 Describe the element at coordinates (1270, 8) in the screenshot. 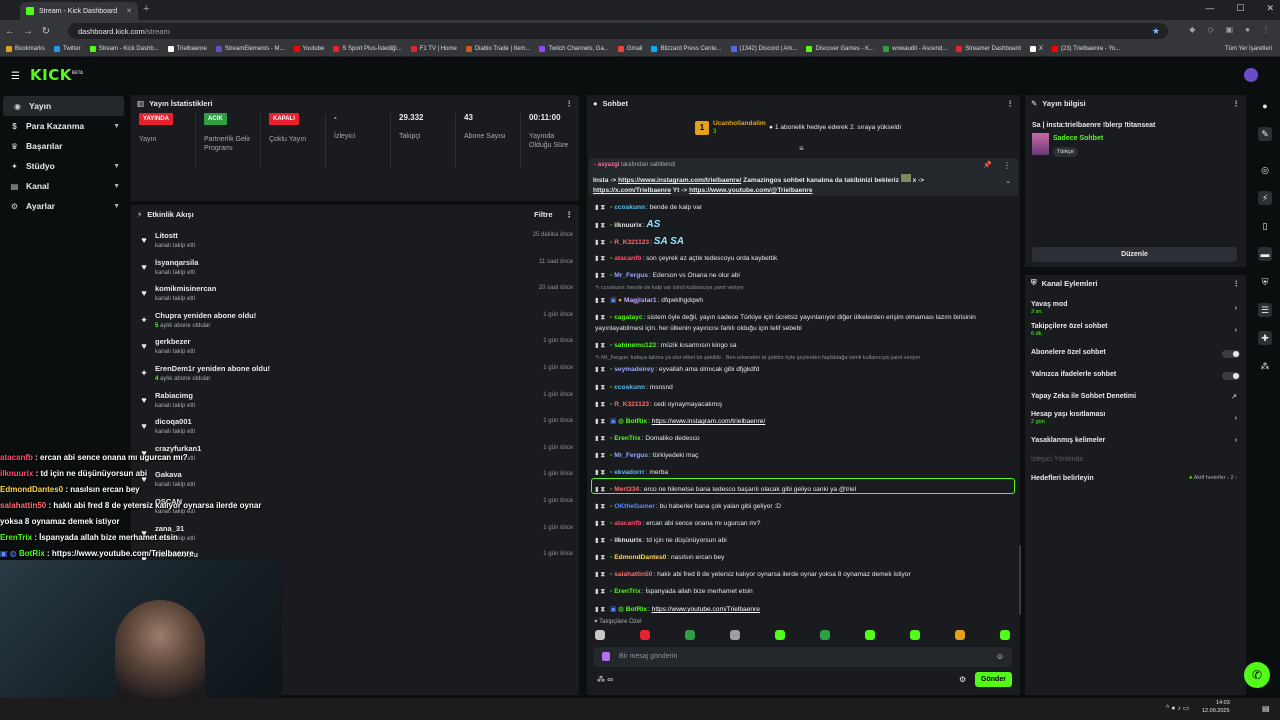

I see `close-window-icon: ✕` at that location.